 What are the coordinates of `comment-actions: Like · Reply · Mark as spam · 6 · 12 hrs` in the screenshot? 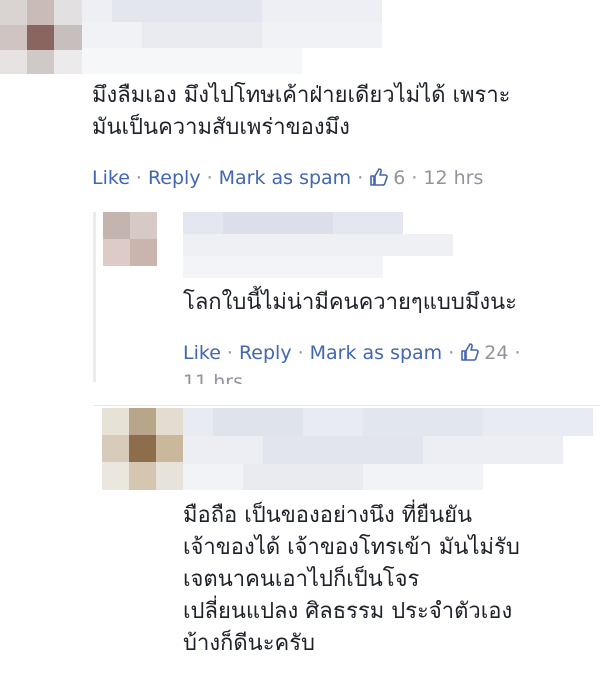 It's located at (287, 179).